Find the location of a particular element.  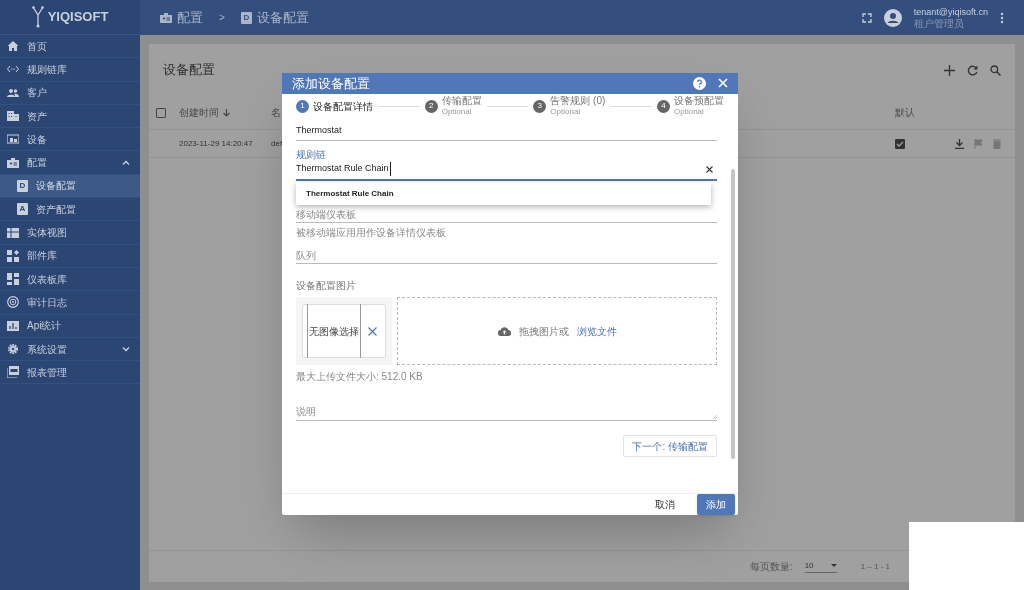

dialog-title: 添加设备配置 is located at coordinates (331, 83).